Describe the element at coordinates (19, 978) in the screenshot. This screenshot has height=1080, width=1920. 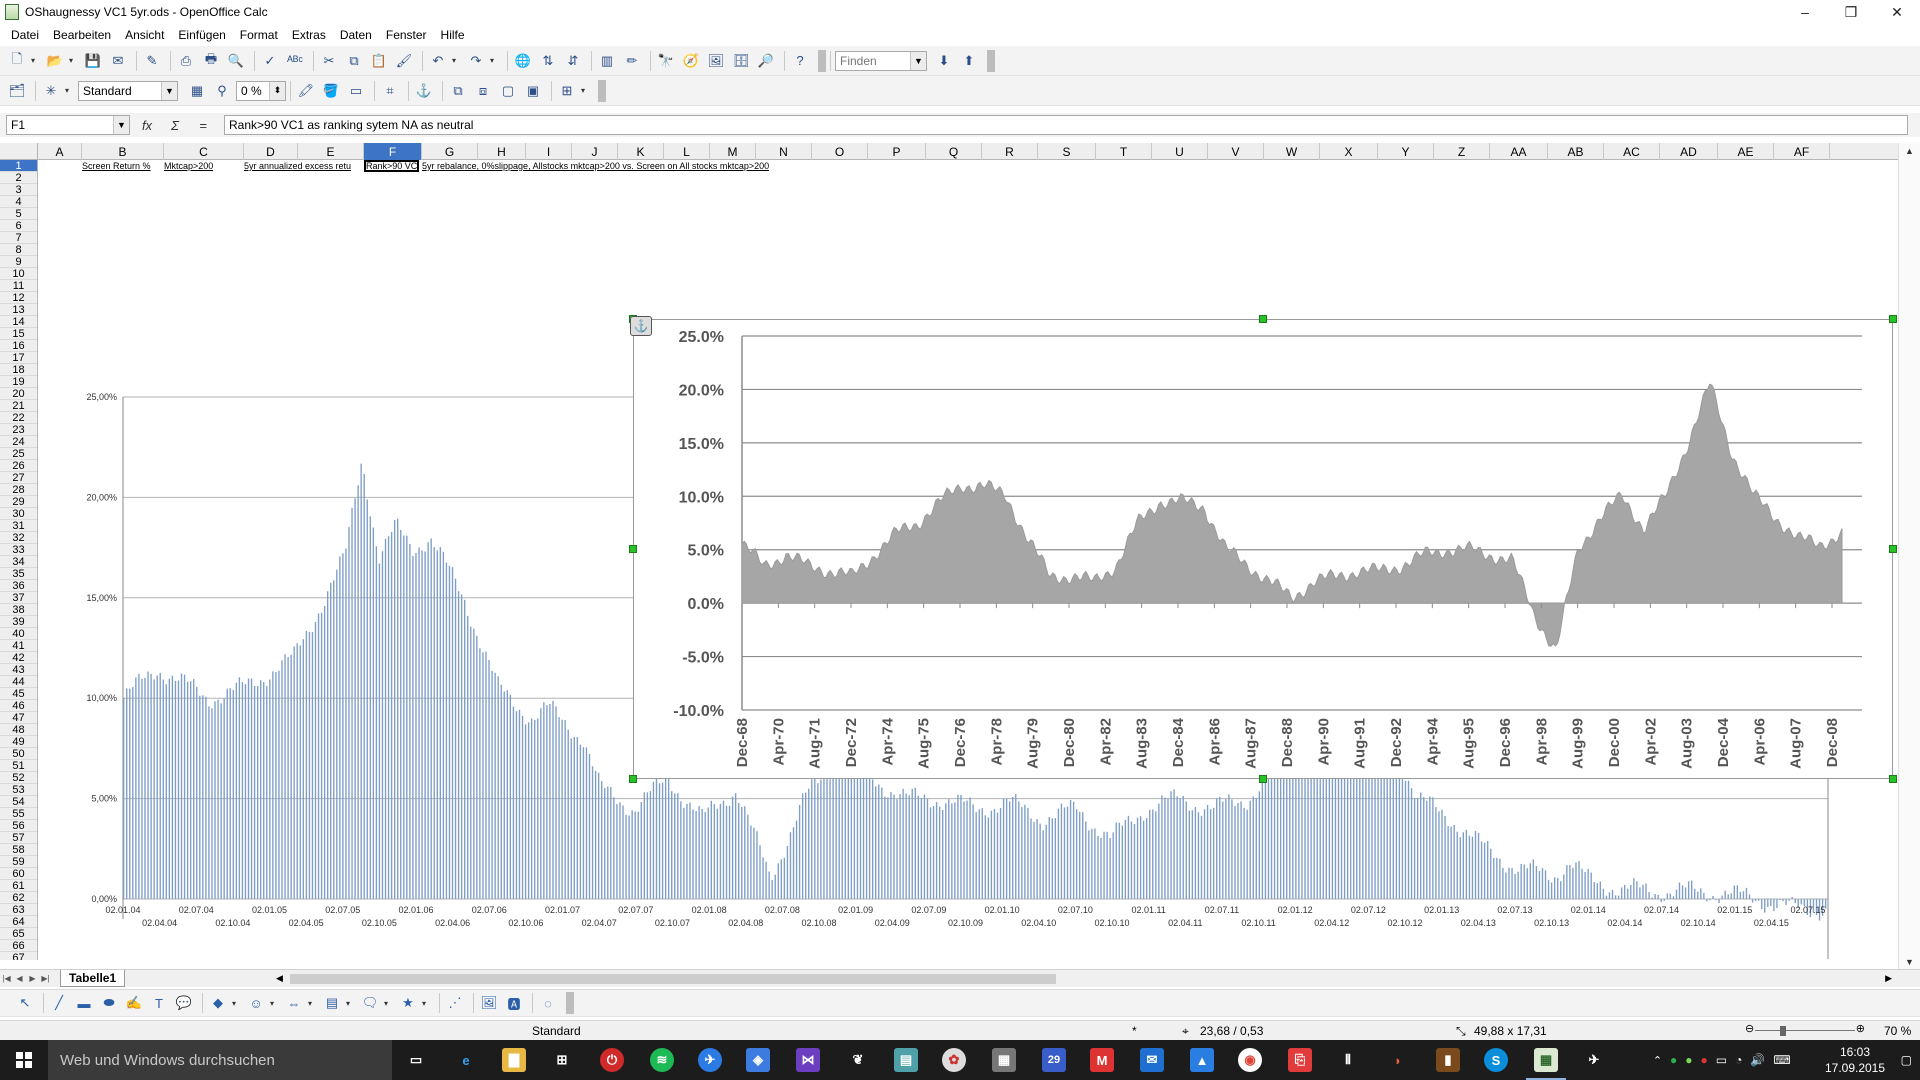
I see `previous-sheet-icon: ◀` at that location.